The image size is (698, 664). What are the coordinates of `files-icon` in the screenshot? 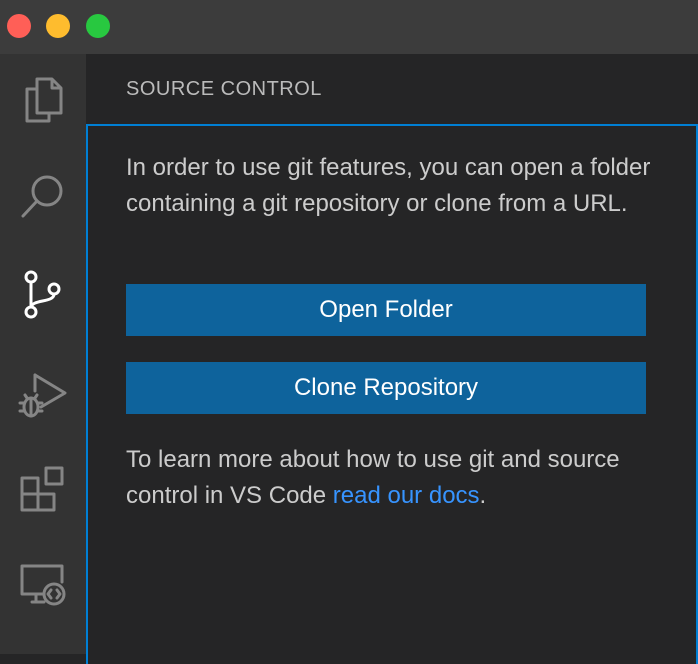 It's located at (44, 100).